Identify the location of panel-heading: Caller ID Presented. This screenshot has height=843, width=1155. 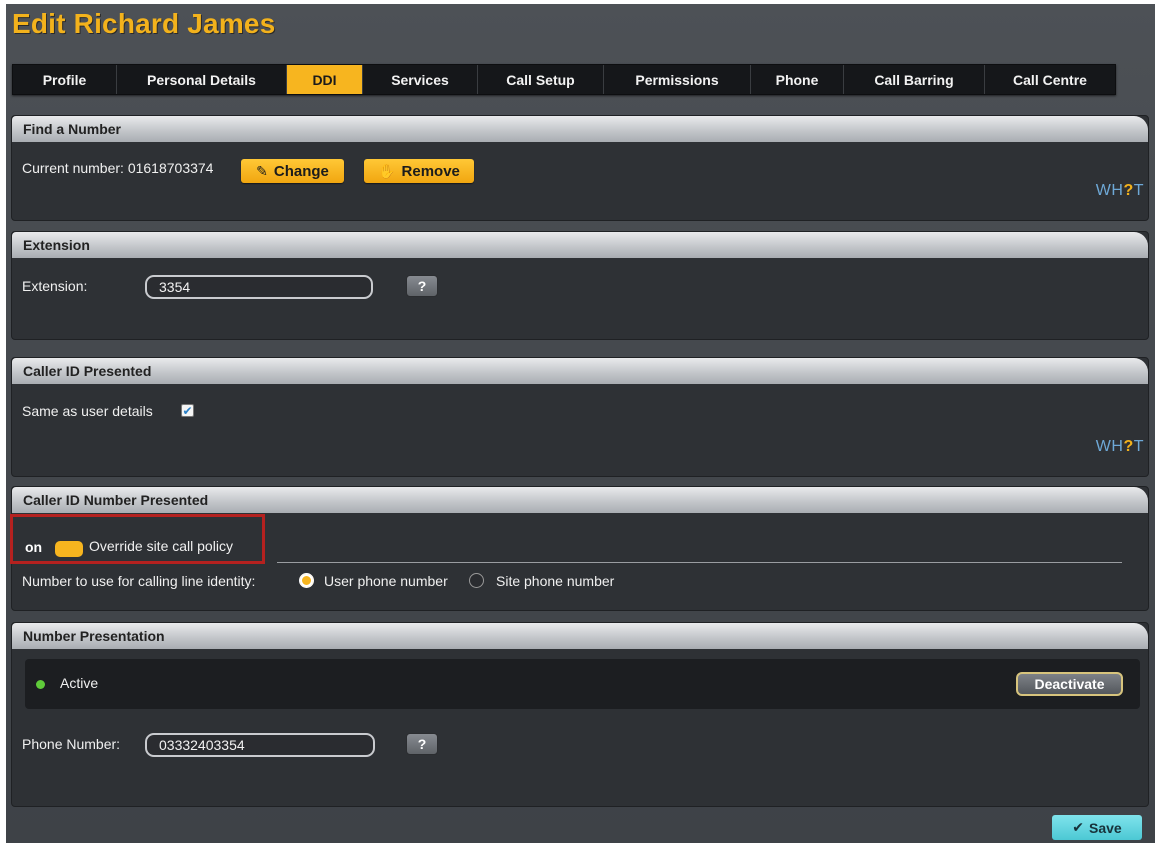
(580, 371).